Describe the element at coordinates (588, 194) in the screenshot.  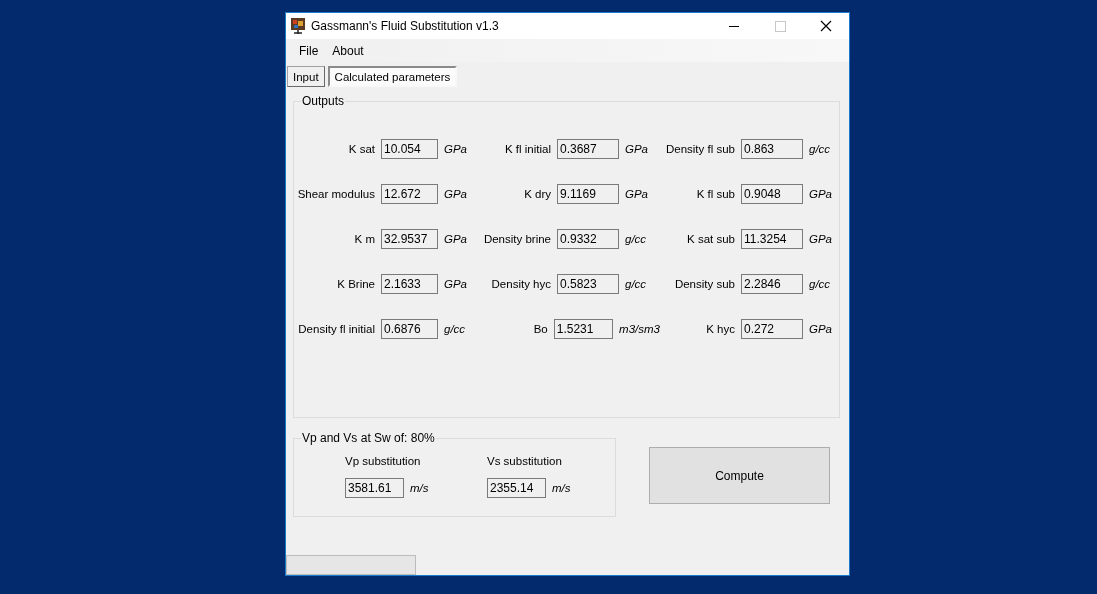
I see `output-field: 9.1169` at that location.